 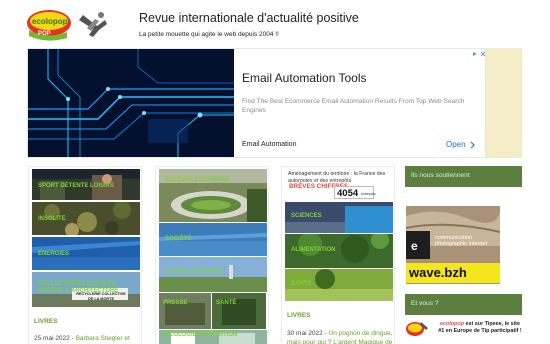 I want to click on category-tile-climat: CLIMAT & ÉNERGIE, so click(x=213, y=274).